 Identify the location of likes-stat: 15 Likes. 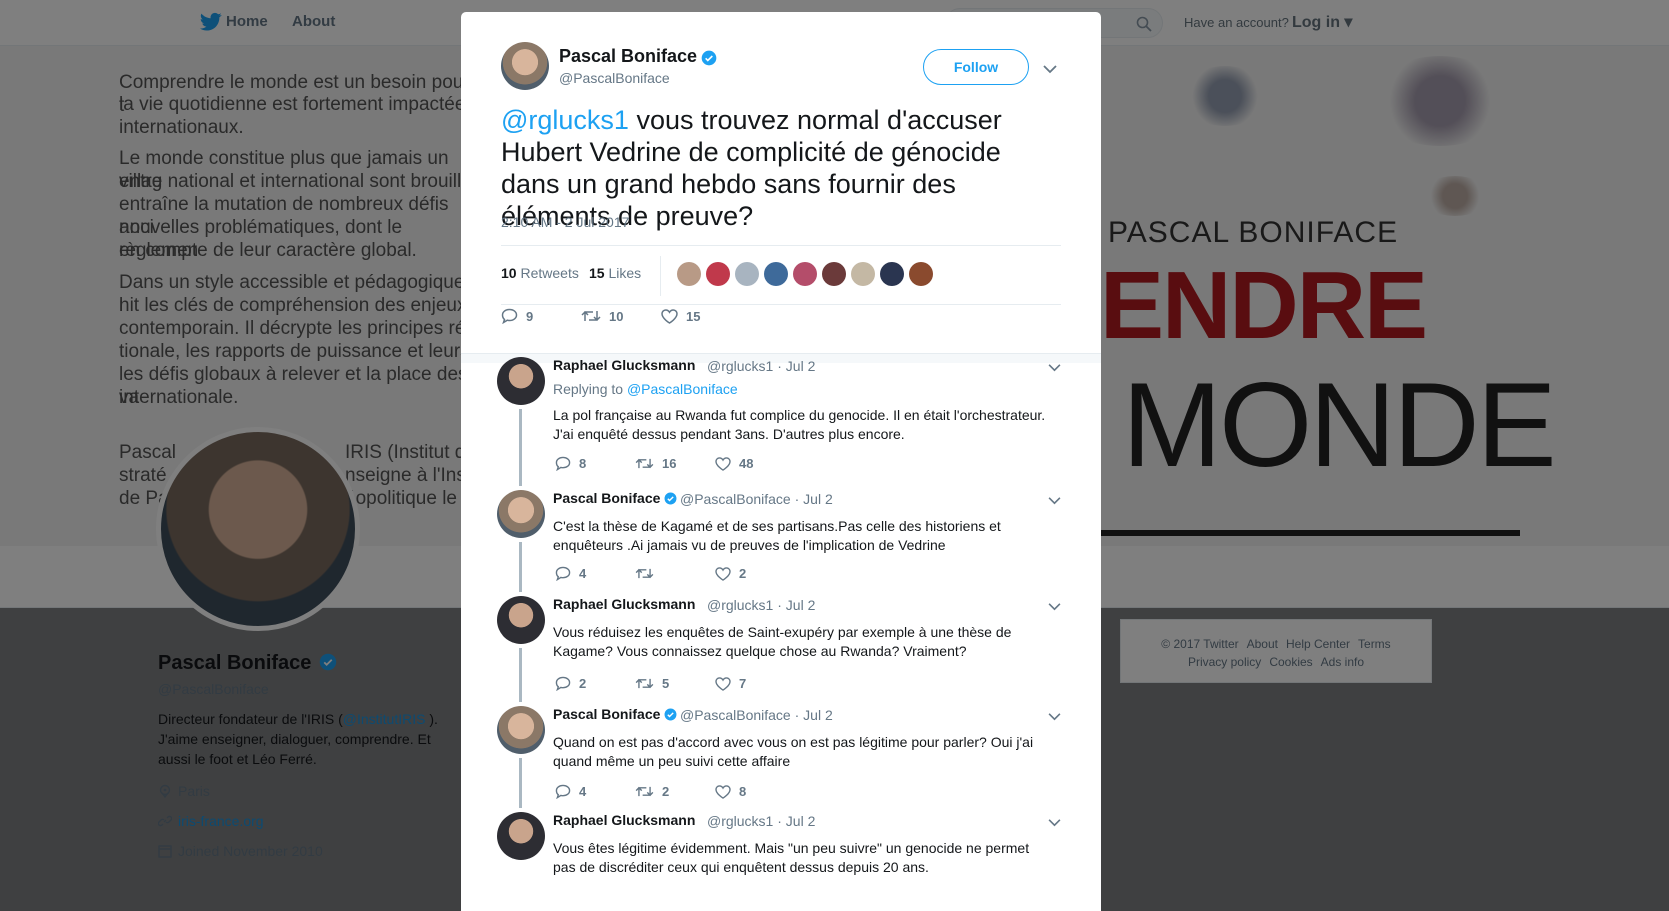
(615, 273).